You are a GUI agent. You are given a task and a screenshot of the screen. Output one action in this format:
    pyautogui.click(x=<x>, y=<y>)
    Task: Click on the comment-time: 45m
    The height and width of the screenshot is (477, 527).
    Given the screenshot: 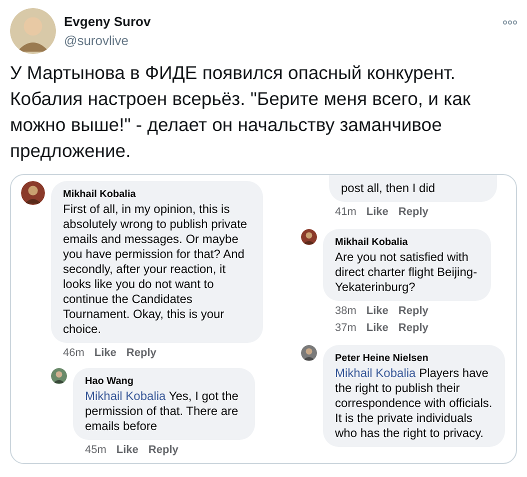 What is the action you would take?
    pyautogui.click(x=95, y=450)
    